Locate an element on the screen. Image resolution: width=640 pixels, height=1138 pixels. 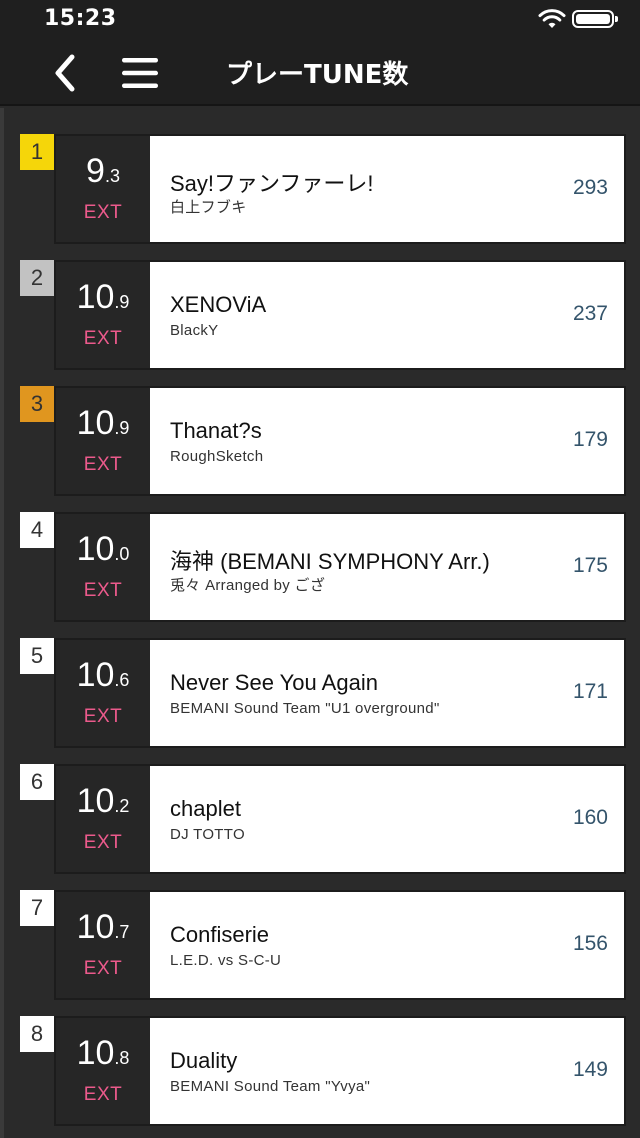
song-card: 10.7 EXT Confiserie L.E.D. vs S-C-U 156 is located at coordinates (340, 945).